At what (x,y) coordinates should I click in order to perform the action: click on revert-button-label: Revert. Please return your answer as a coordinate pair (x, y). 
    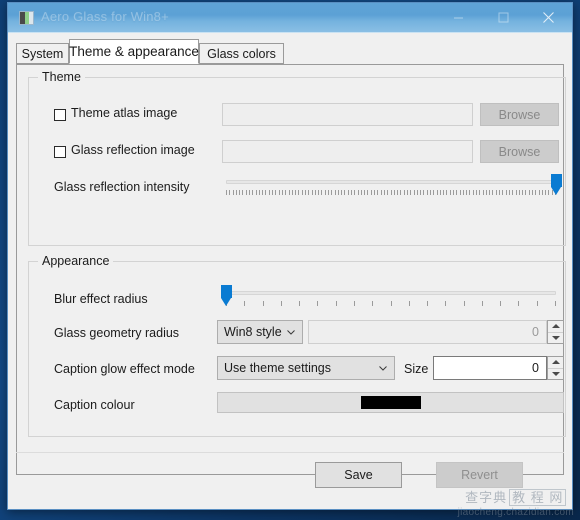
    Looking at the image, I should click on (479, 475).